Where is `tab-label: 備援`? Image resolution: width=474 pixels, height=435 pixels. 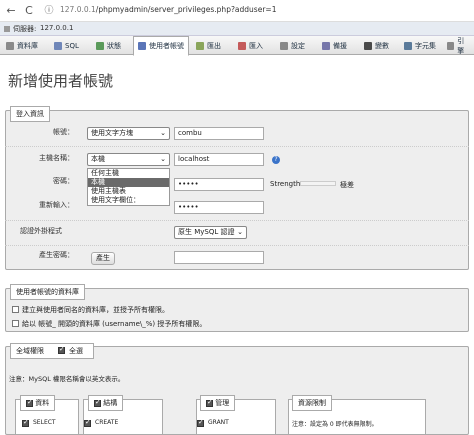
tab-label: 備援 is located at coordinates (340, 45).